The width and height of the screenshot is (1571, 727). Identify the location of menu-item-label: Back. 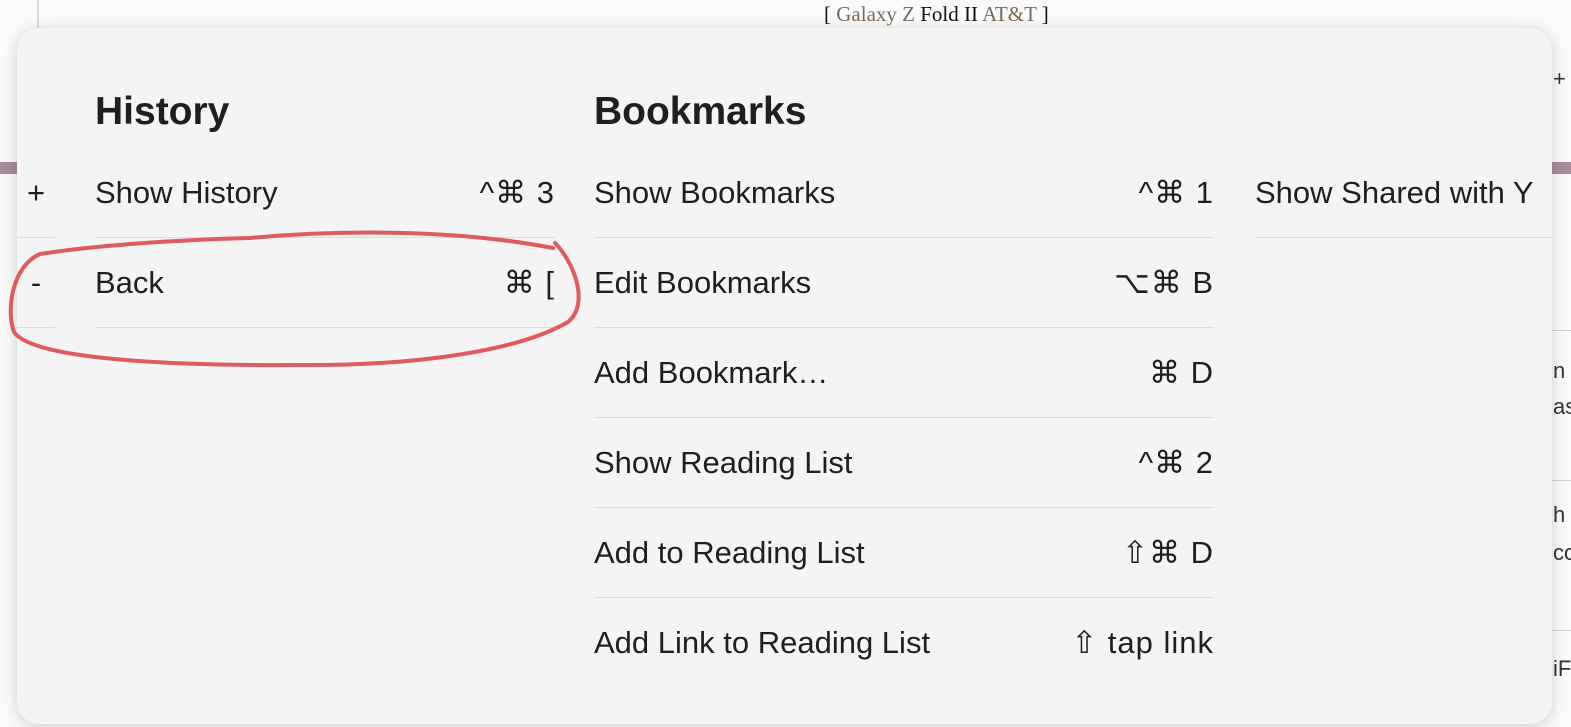
(129, 282).